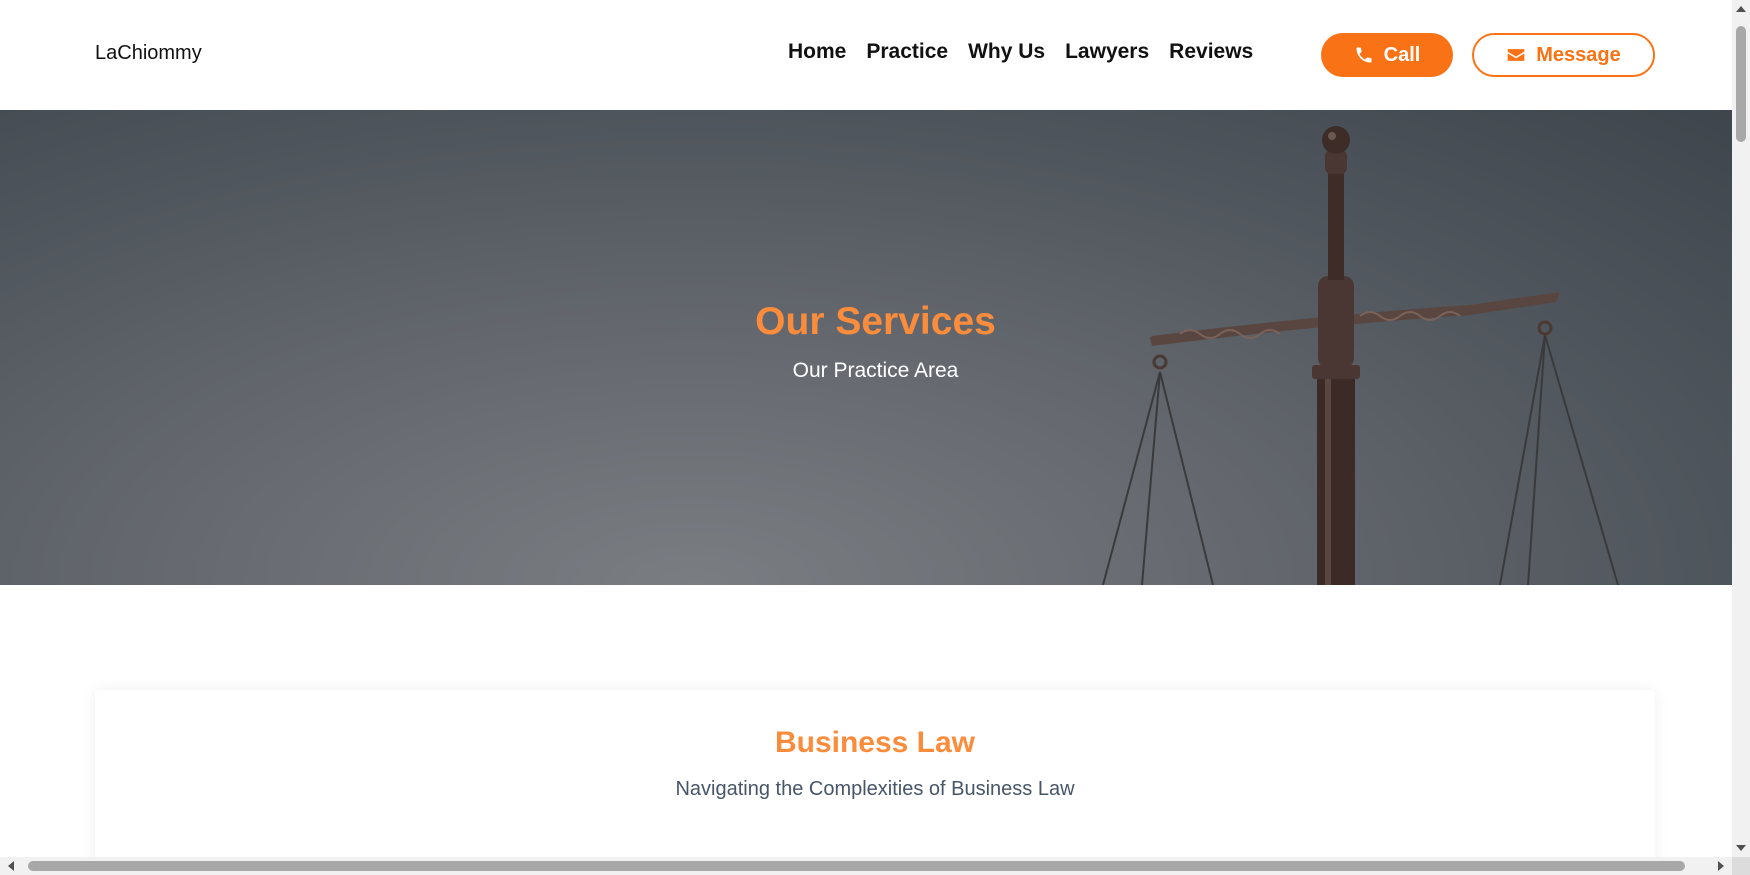 This screenshot has width=1750, height=875. I want to click on scroll-down-arrow-icon, so click(1741, 848).